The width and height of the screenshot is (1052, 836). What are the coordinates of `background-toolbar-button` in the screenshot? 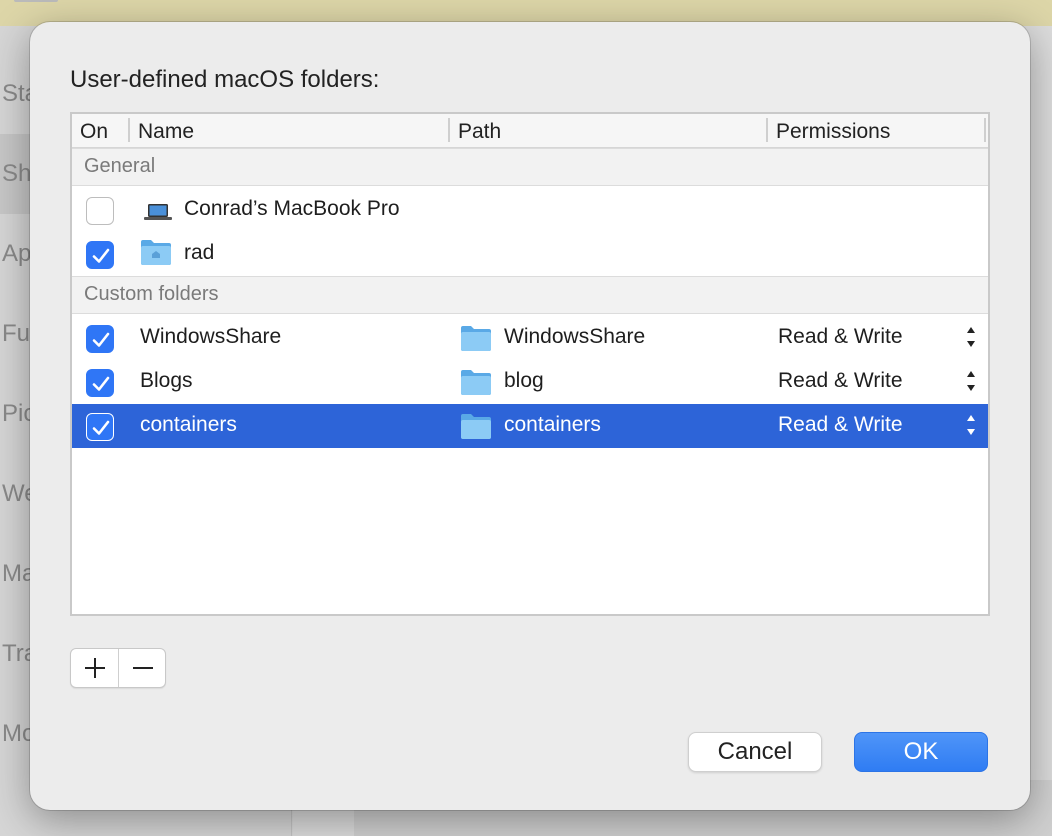 It's located at (36, 1).